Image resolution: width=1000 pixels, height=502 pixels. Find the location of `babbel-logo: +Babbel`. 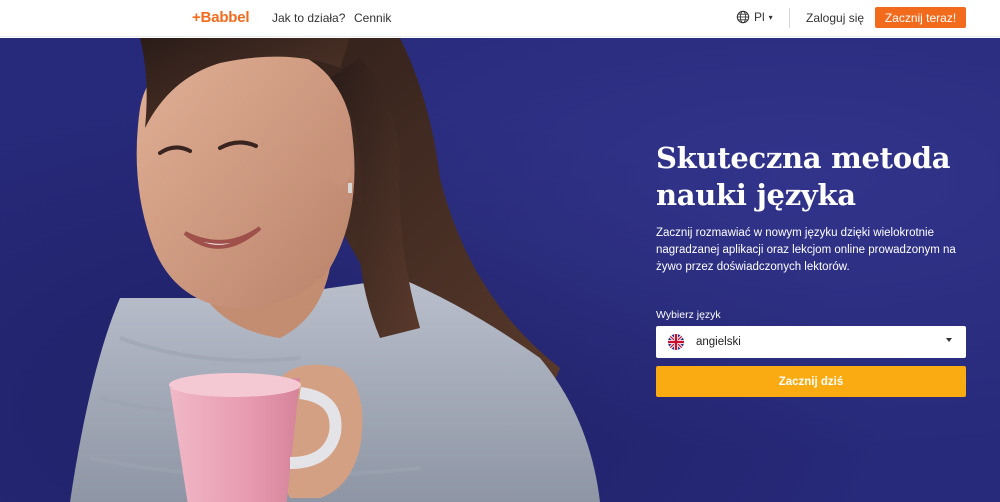

babbel-logo: +Babbel is located at coordinates (221, 17).